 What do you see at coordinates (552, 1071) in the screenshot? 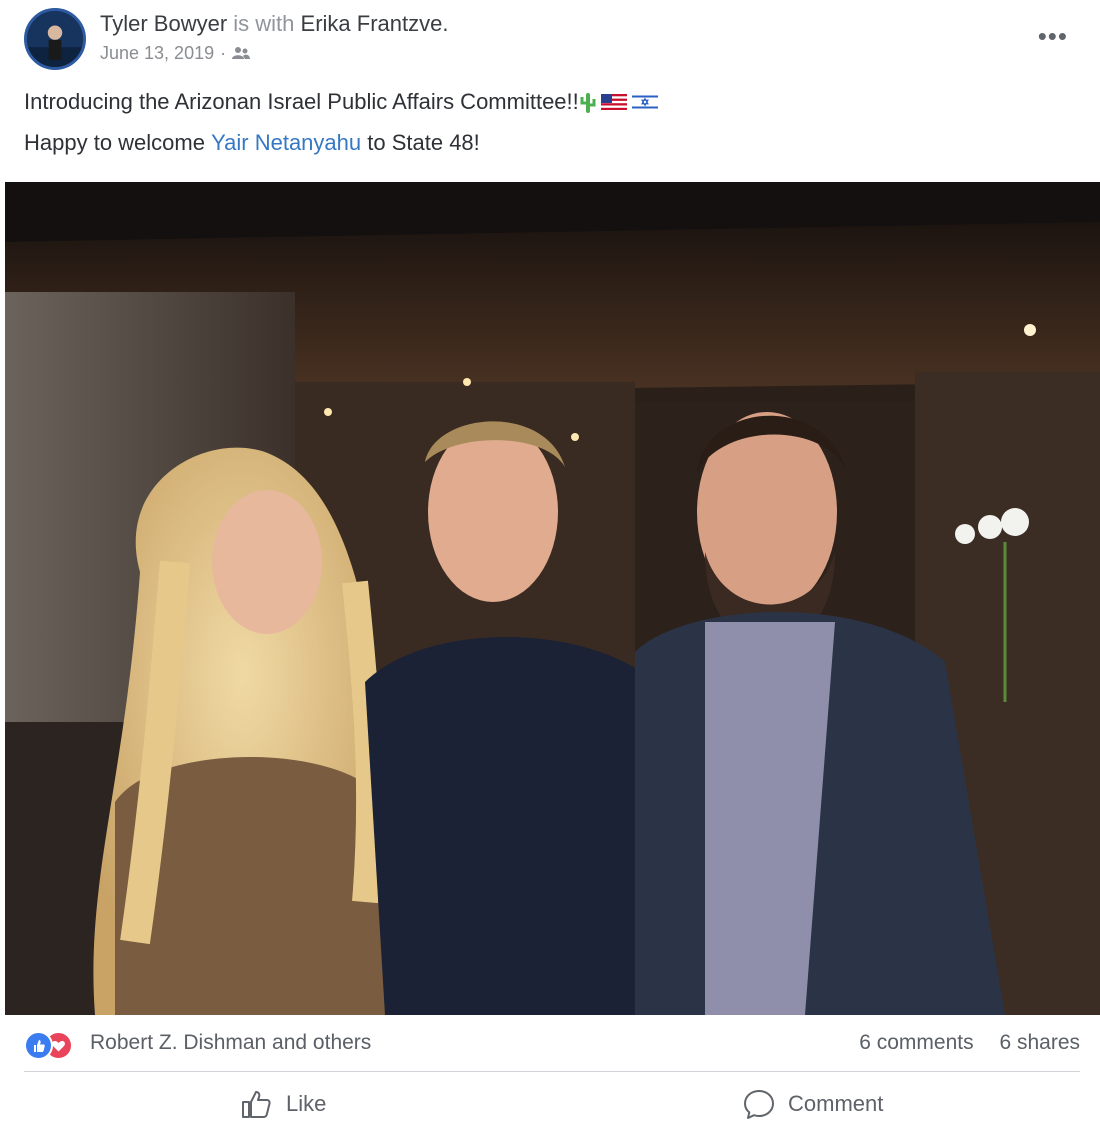
I see `action-divider` at bounding box center [552, 1071].